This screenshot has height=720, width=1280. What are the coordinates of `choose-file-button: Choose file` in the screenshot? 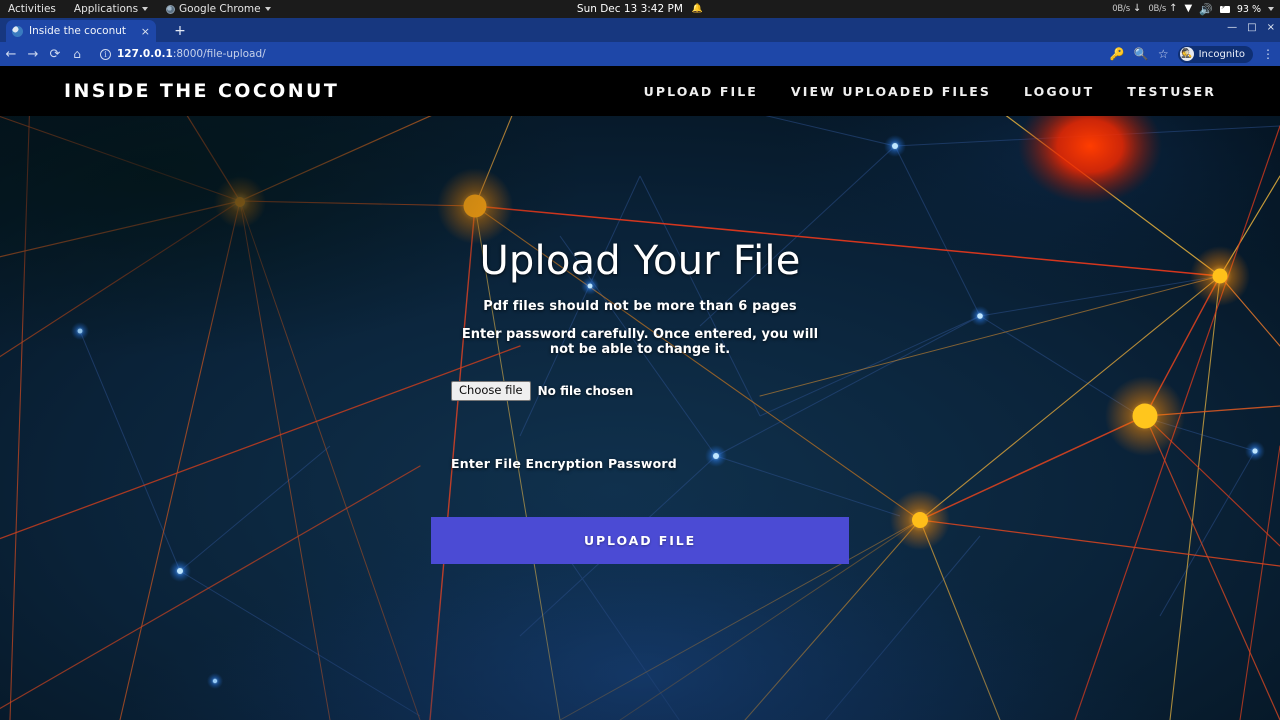 It's located at (491, 390).